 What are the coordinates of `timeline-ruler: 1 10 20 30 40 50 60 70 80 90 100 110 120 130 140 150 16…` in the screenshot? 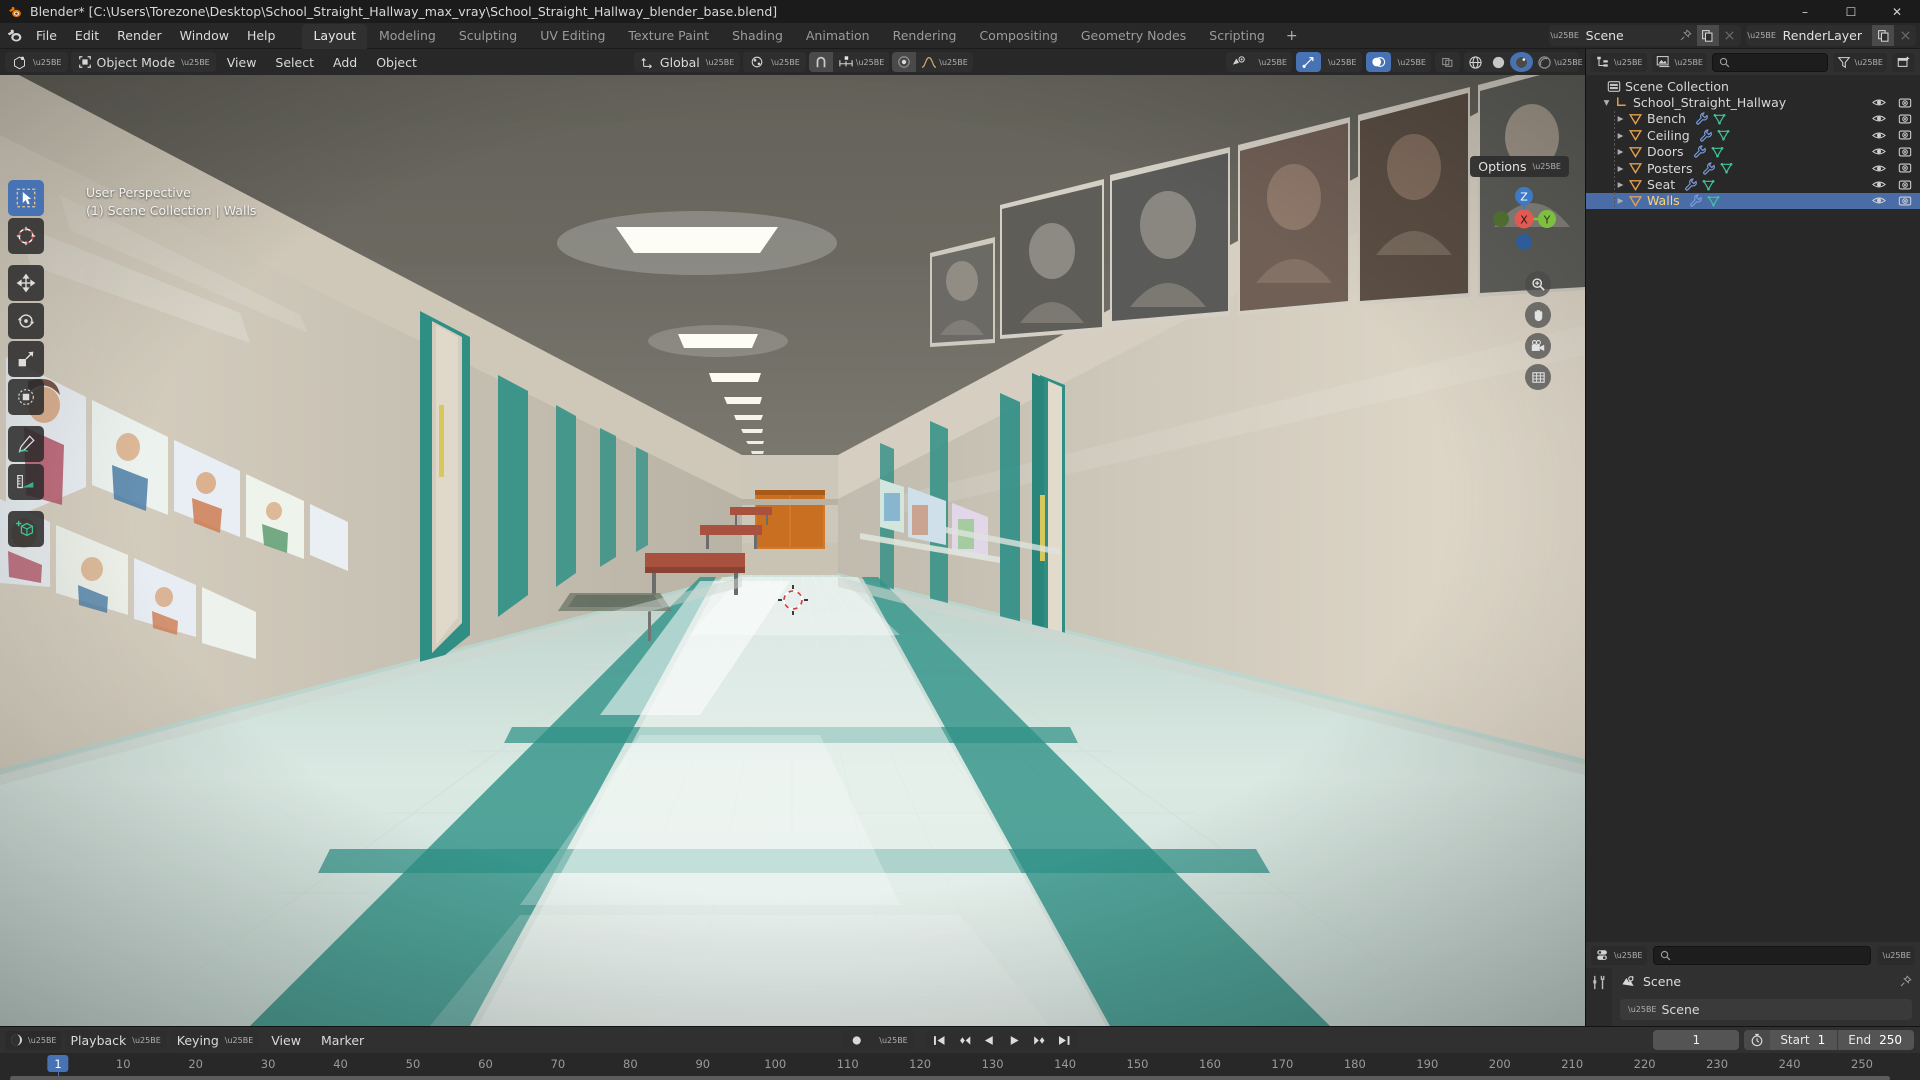 It's located at (960, 1066).